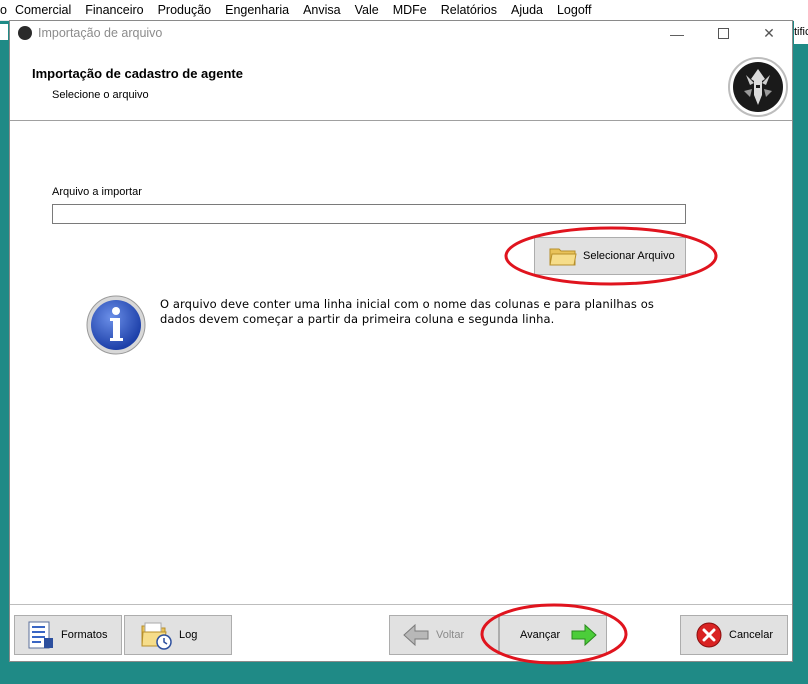  Describe the element at coordinates (563, 257) in the screenshot. I see `folder-icon` at that location.